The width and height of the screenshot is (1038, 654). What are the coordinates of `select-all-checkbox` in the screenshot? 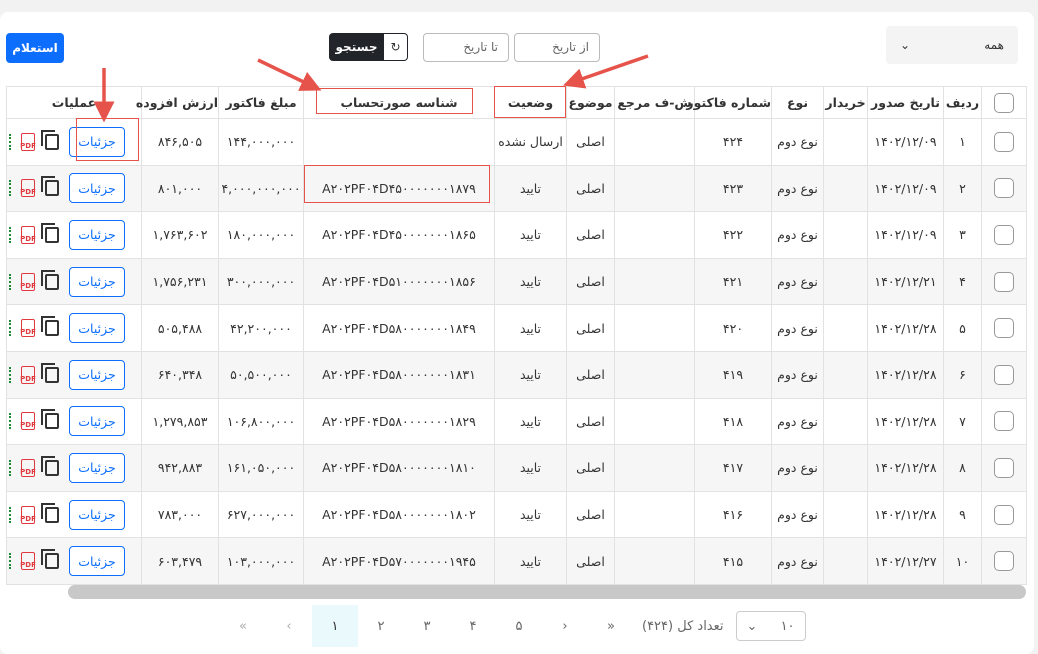 It's located at (1004, 102).